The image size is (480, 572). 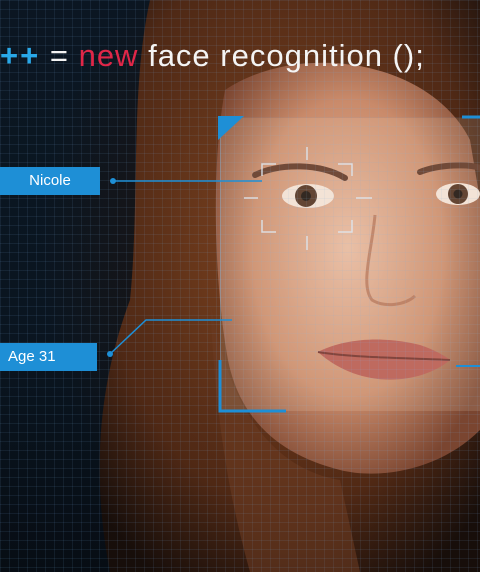 What do you see at coordinates (59, 55) in the screenshot?
I see `headline-assign: =` at bounding box center [59, 55].